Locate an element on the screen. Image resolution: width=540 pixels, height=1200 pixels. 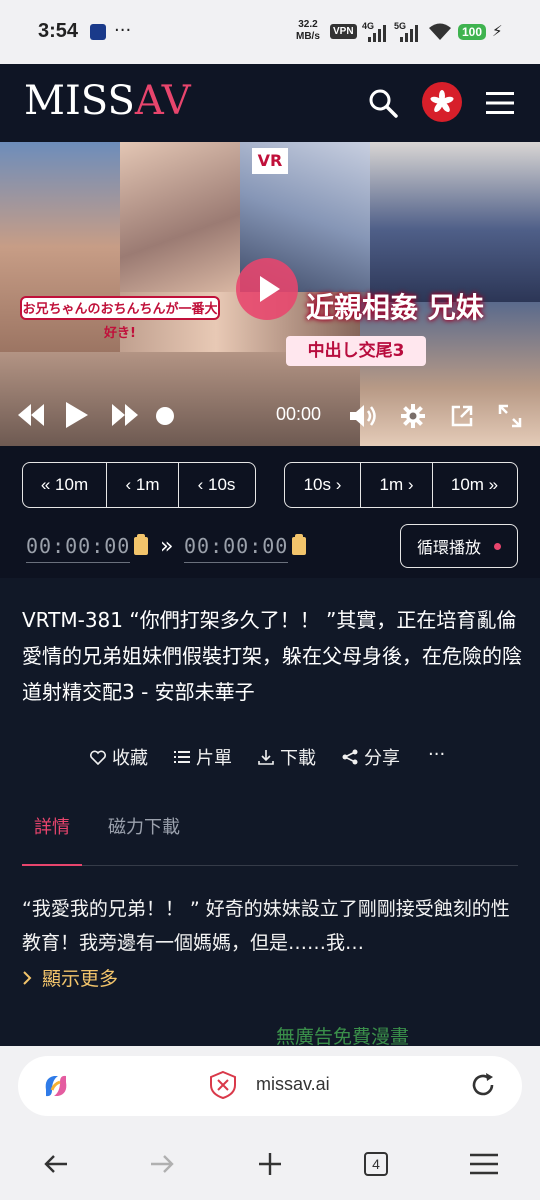
external-link-icon is located at coordinates (462, 416).